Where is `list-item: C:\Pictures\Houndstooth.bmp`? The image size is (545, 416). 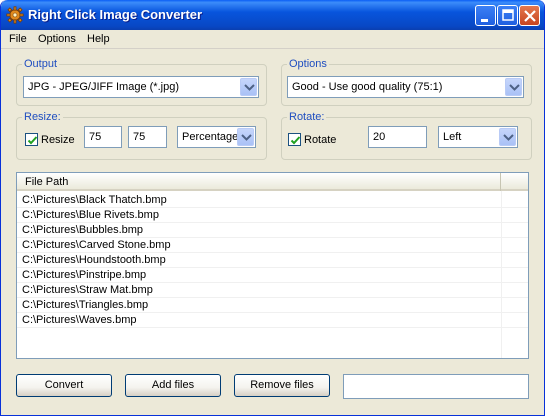
list-item: C:\Pictures\Houndstooth.bmp is located at coordinates (272, 260).